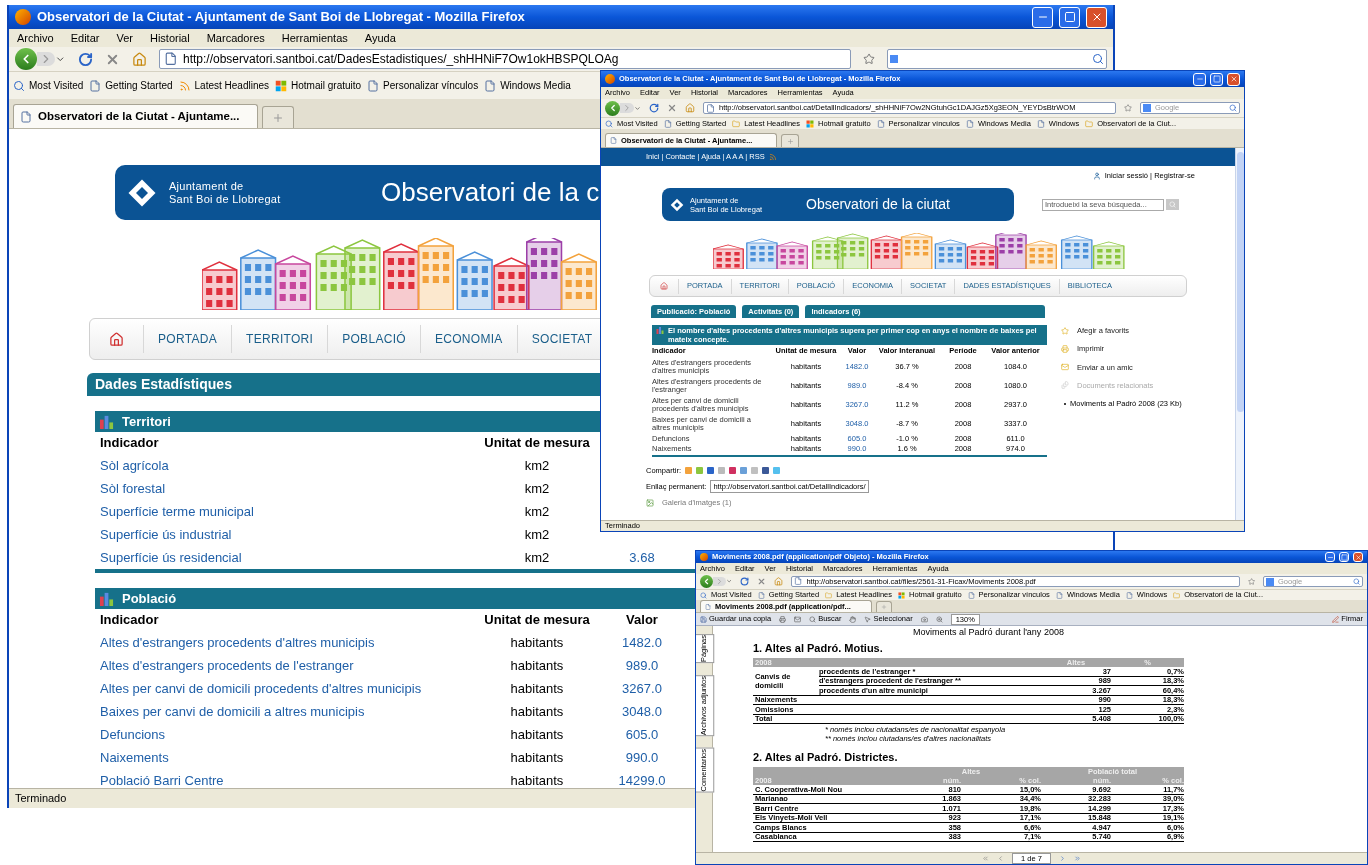  Describe the element at coordinates (237, 642) in the screenshot. I see `indicator-link: Altes d'estrangers procedents d'altres municipis` at that location.